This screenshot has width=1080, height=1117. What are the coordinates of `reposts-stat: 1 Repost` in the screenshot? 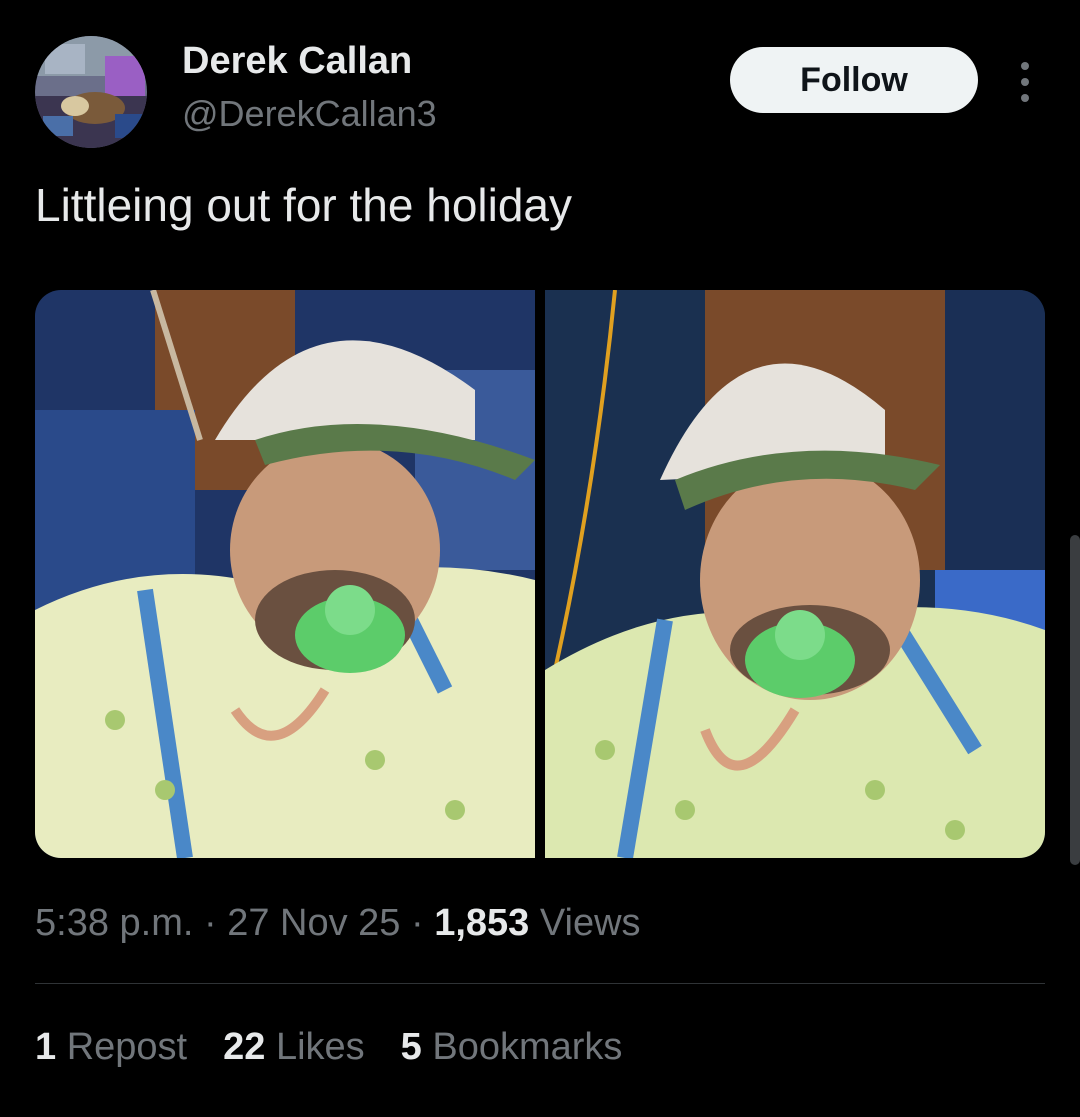 It's located at (111, 1047).